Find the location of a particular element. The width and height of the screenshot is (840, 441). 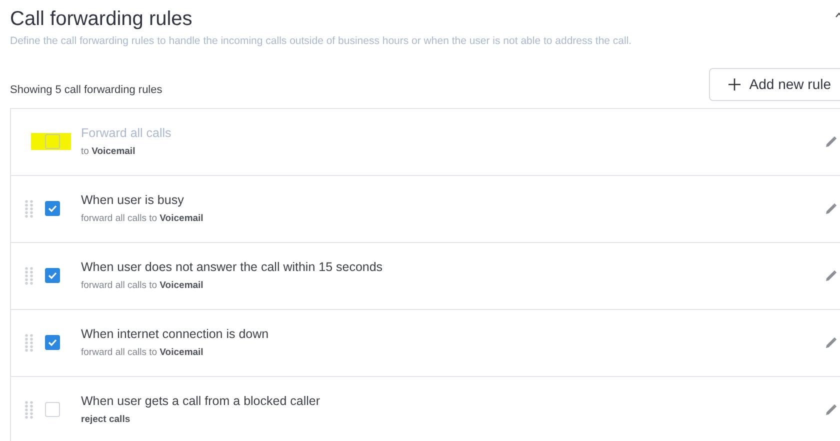

add-rule-button: Add new rule is located at coordinates (774, 84).